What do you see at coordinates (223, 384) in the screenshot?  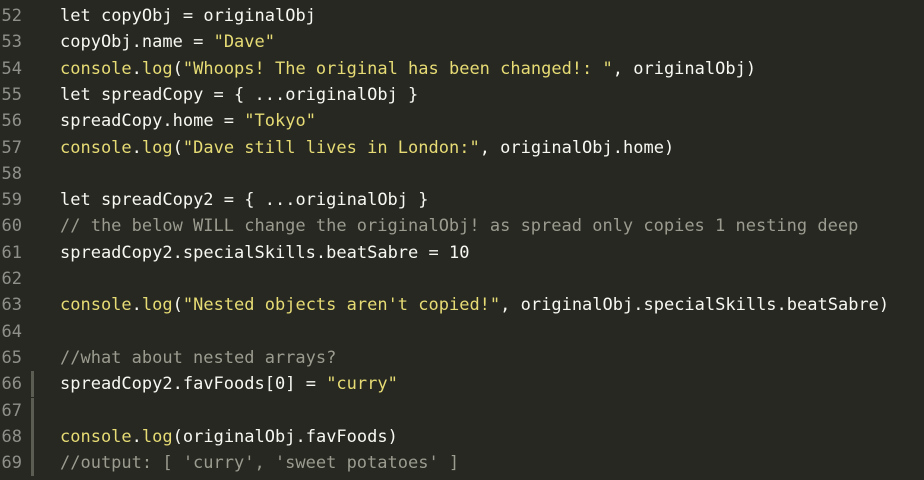 I see `code-token: favFoods` at bounding box center [223, 384].